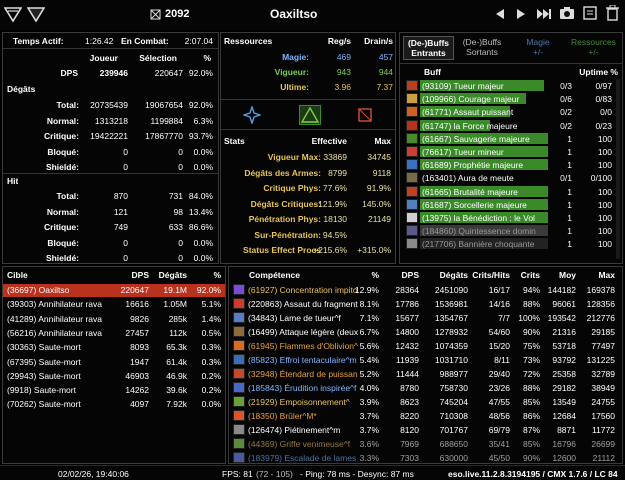 This screenshot has height=480, width=625. What do you see at coordinates (510, 165) in the screenshot?
I see `buff-row: (61689) Prophétie majeure 1 100` at bounding box center [510, 165].